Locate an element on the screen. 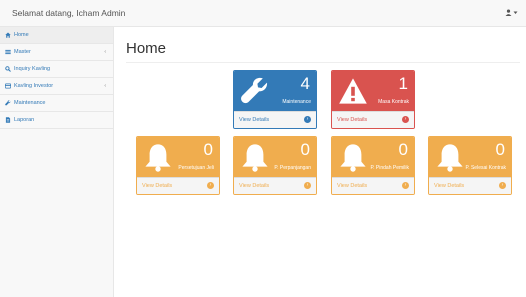 The image size is (526, 297). panel-count: 4 is located at coordinates (305, 83).